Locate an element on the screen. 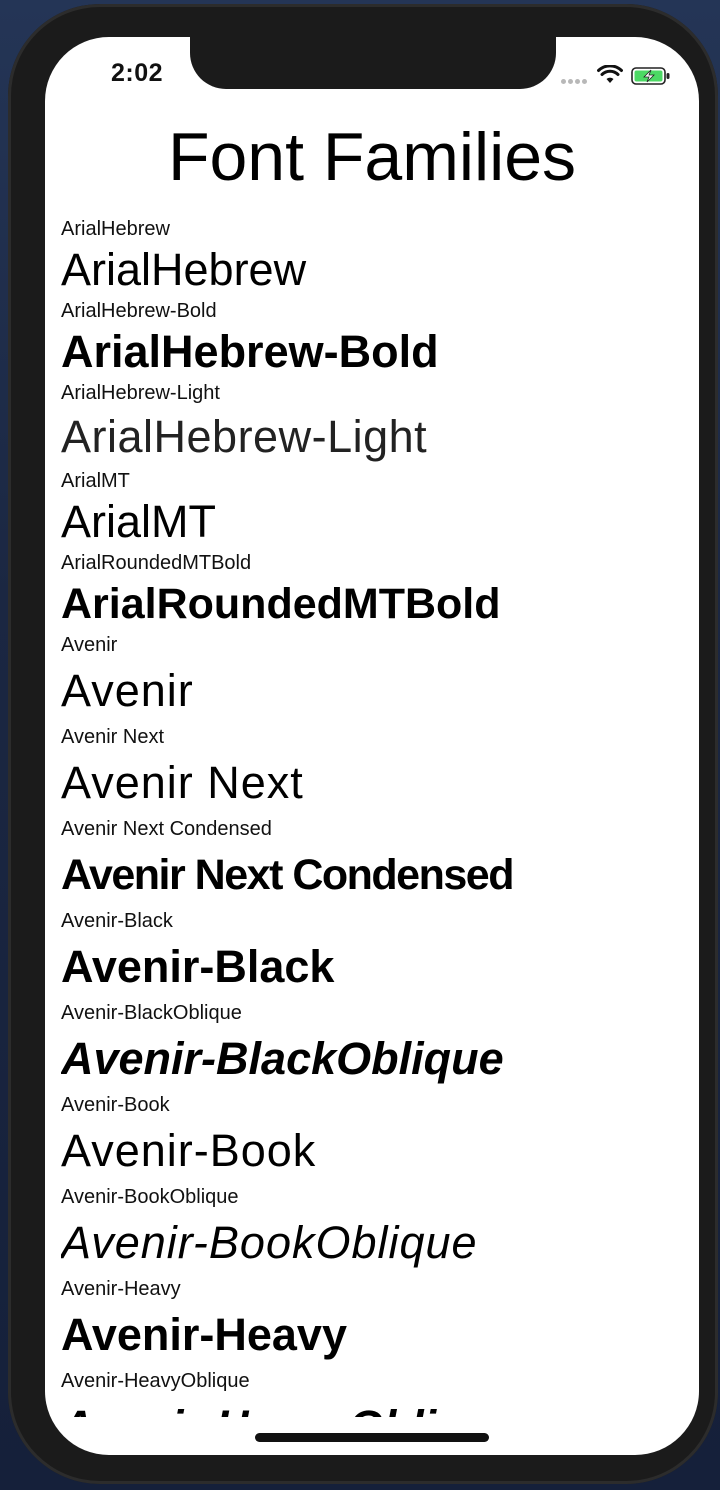 This screenshot has width=720, height=1490. list-item: ArialMT ArialMT is located at coordinates (376, 510).